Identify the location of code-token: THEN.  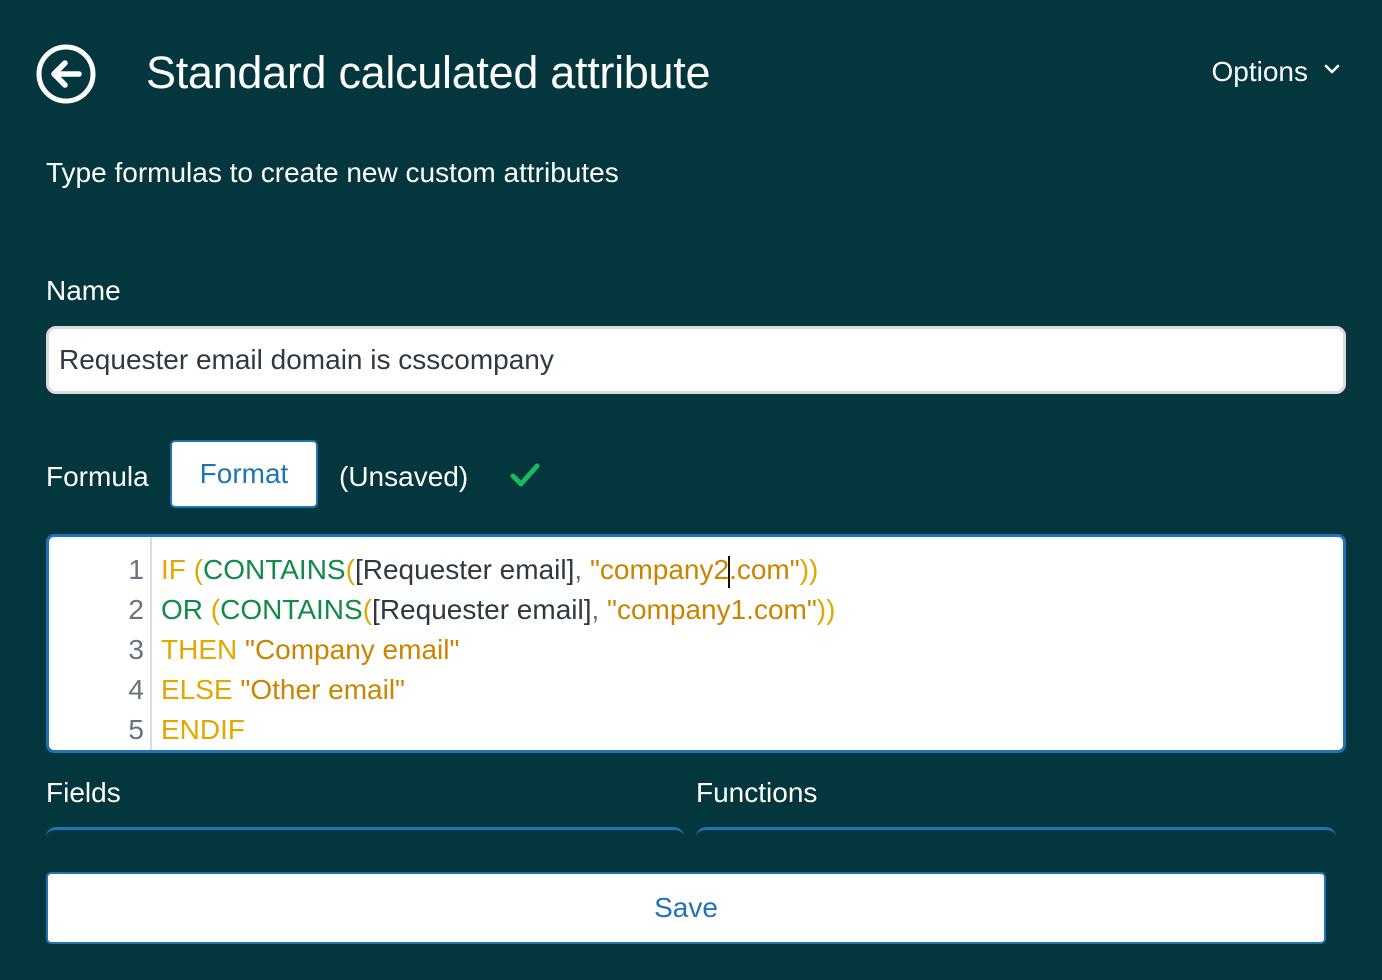
(203, 649).